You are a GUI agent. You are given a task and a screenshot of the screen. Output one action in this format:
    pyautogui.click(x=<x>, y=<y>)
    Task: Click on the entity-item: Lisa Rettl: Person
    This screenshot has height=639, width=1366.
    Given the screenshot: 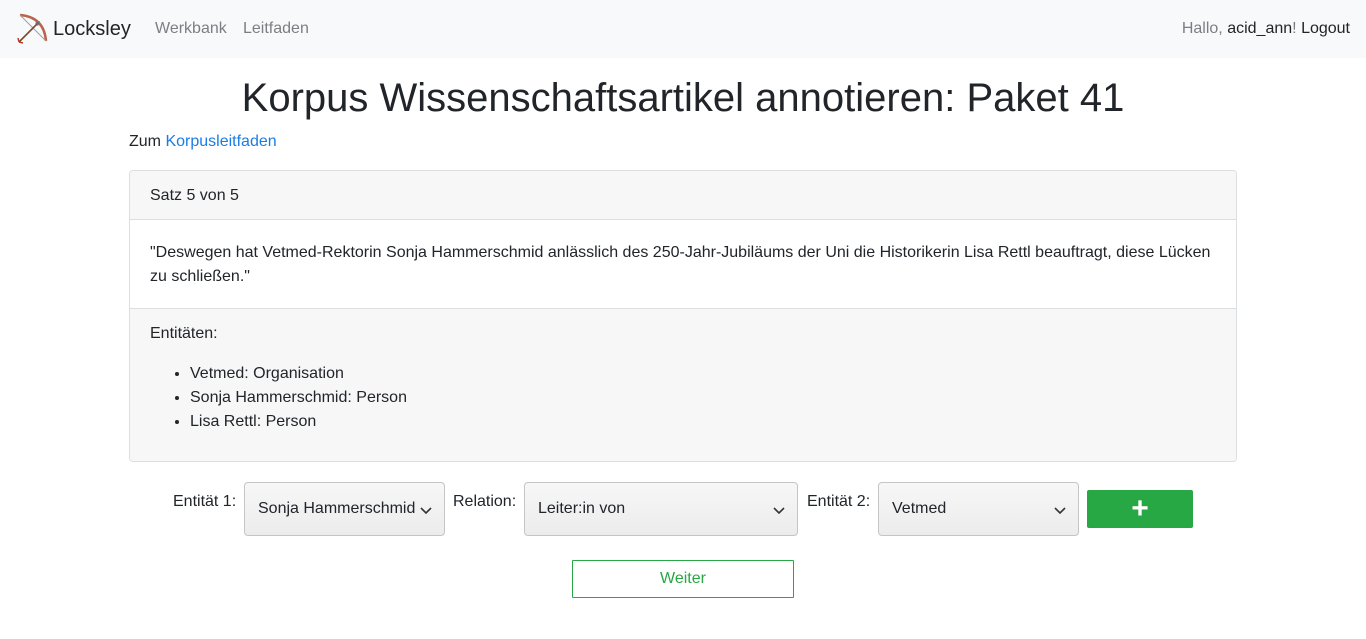 What is the action you would take?
    pyautogui.click(x=298, y=422)
    